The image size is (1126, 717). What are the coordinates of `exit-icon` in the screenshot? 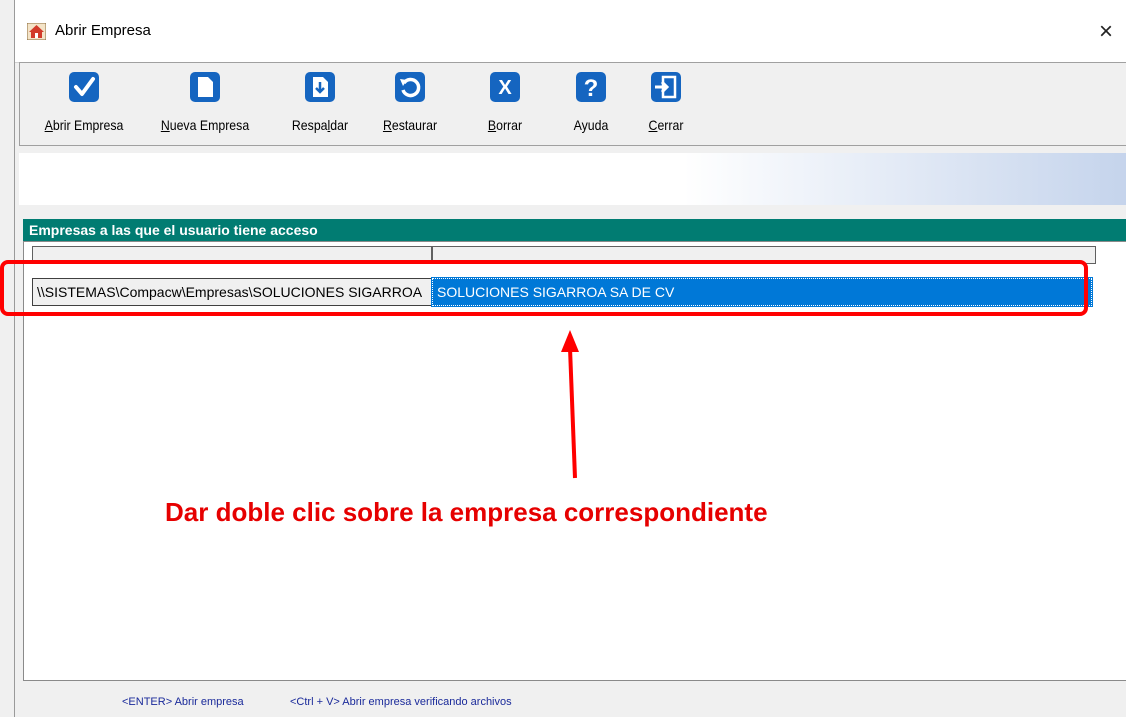 It's located at (666, 87).